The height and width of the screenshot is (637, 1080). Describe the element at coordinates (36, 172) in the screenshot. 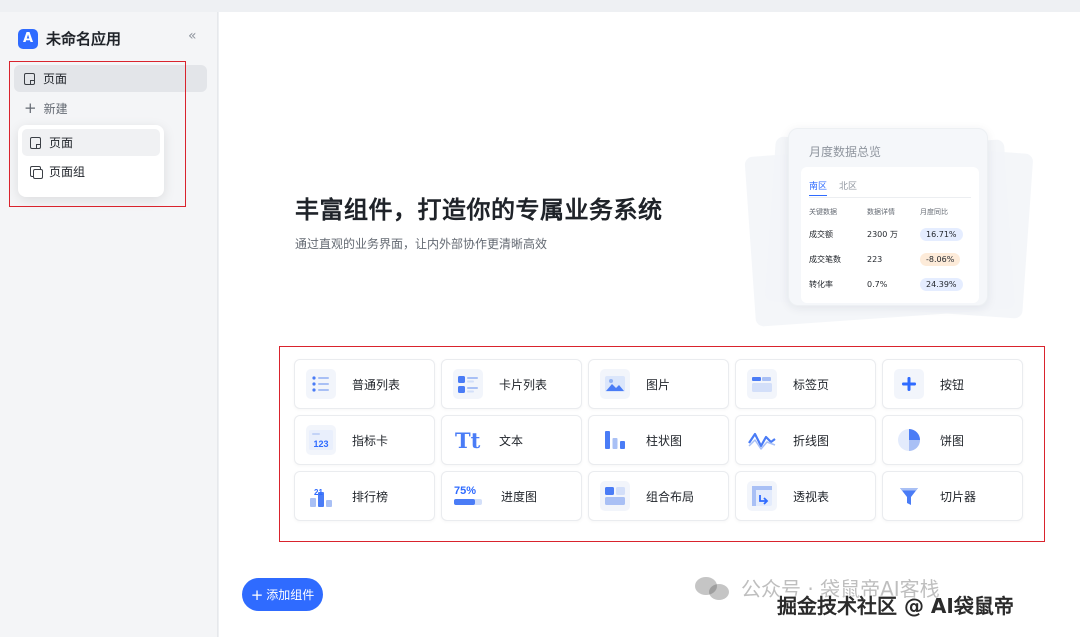

I see `page-group-icon` at that location.